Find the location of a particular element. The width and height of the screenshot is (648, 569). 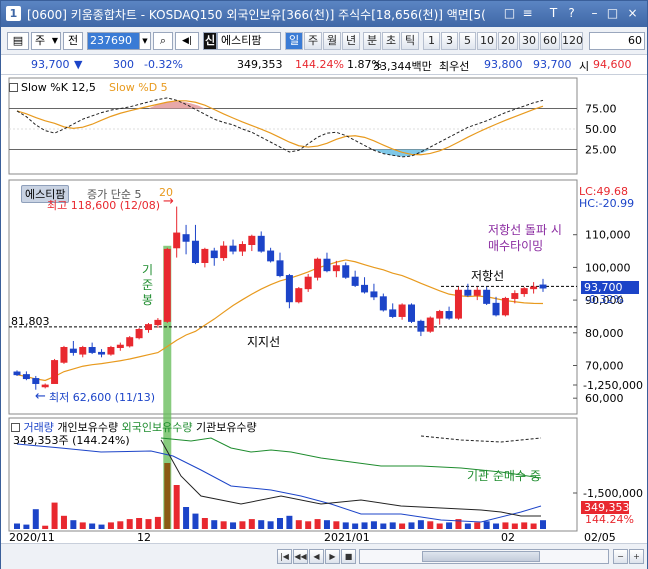

minimize-icon: – is located at coordinates (594, 13).